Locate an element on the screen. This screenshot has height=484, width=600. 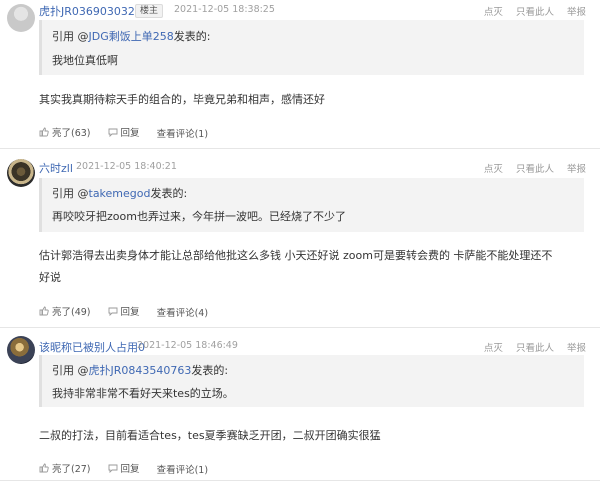
view-comments-label: 查看评论(4) is located at coordinates (182, 313).